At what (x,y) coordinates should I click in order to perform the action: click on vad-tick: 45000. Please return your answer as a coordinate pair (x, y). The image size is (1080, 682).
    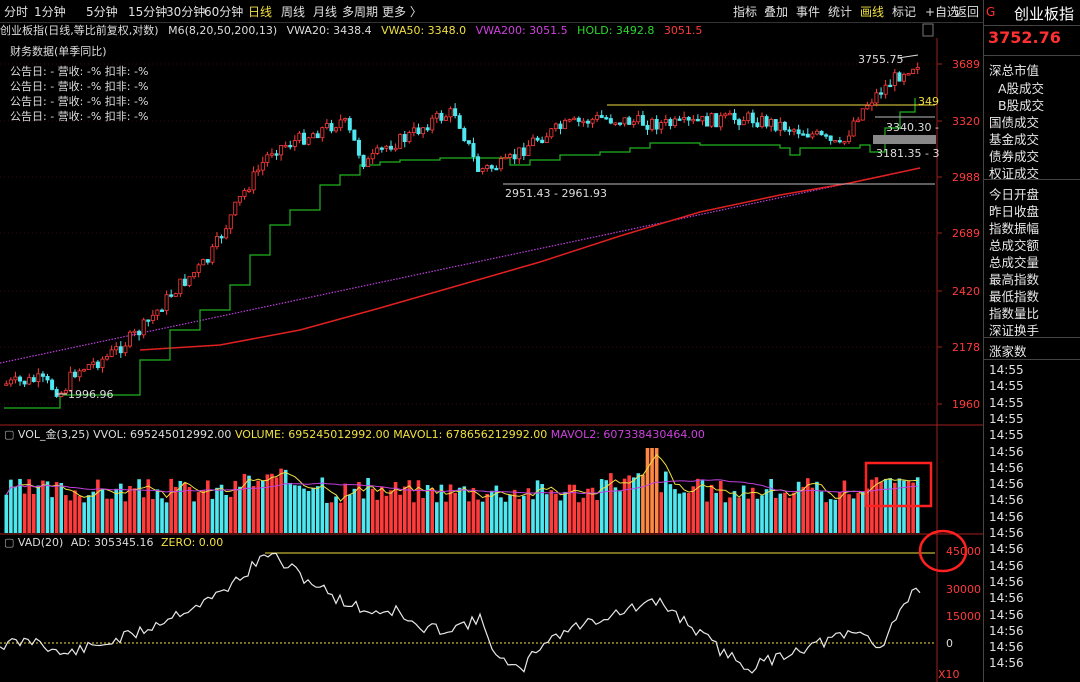
    Looking at the image, I should click on (963, 551).